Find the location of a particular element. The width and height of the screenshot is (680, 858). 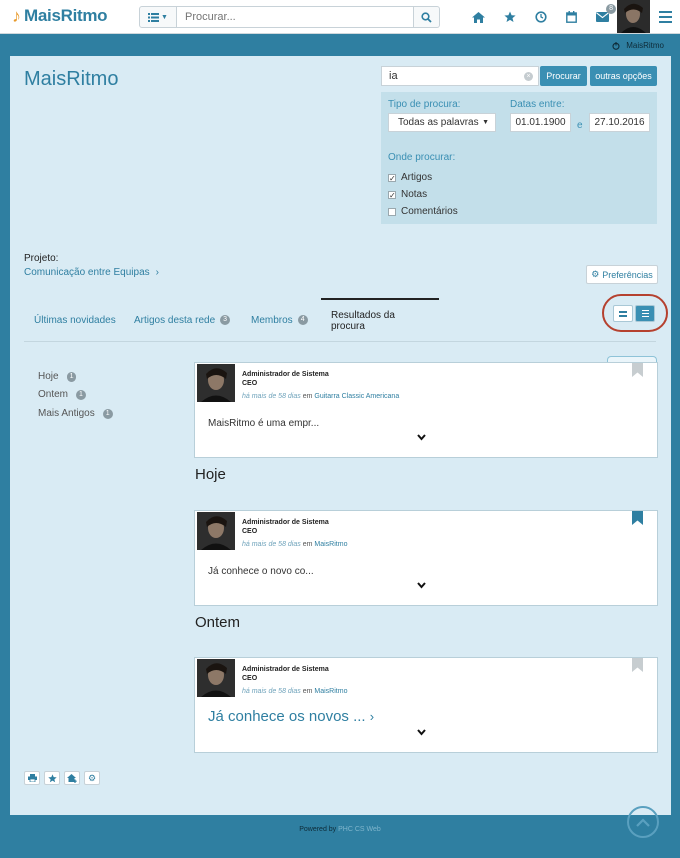

checkbox-label: Artigos is located at coordinates (417, 177).